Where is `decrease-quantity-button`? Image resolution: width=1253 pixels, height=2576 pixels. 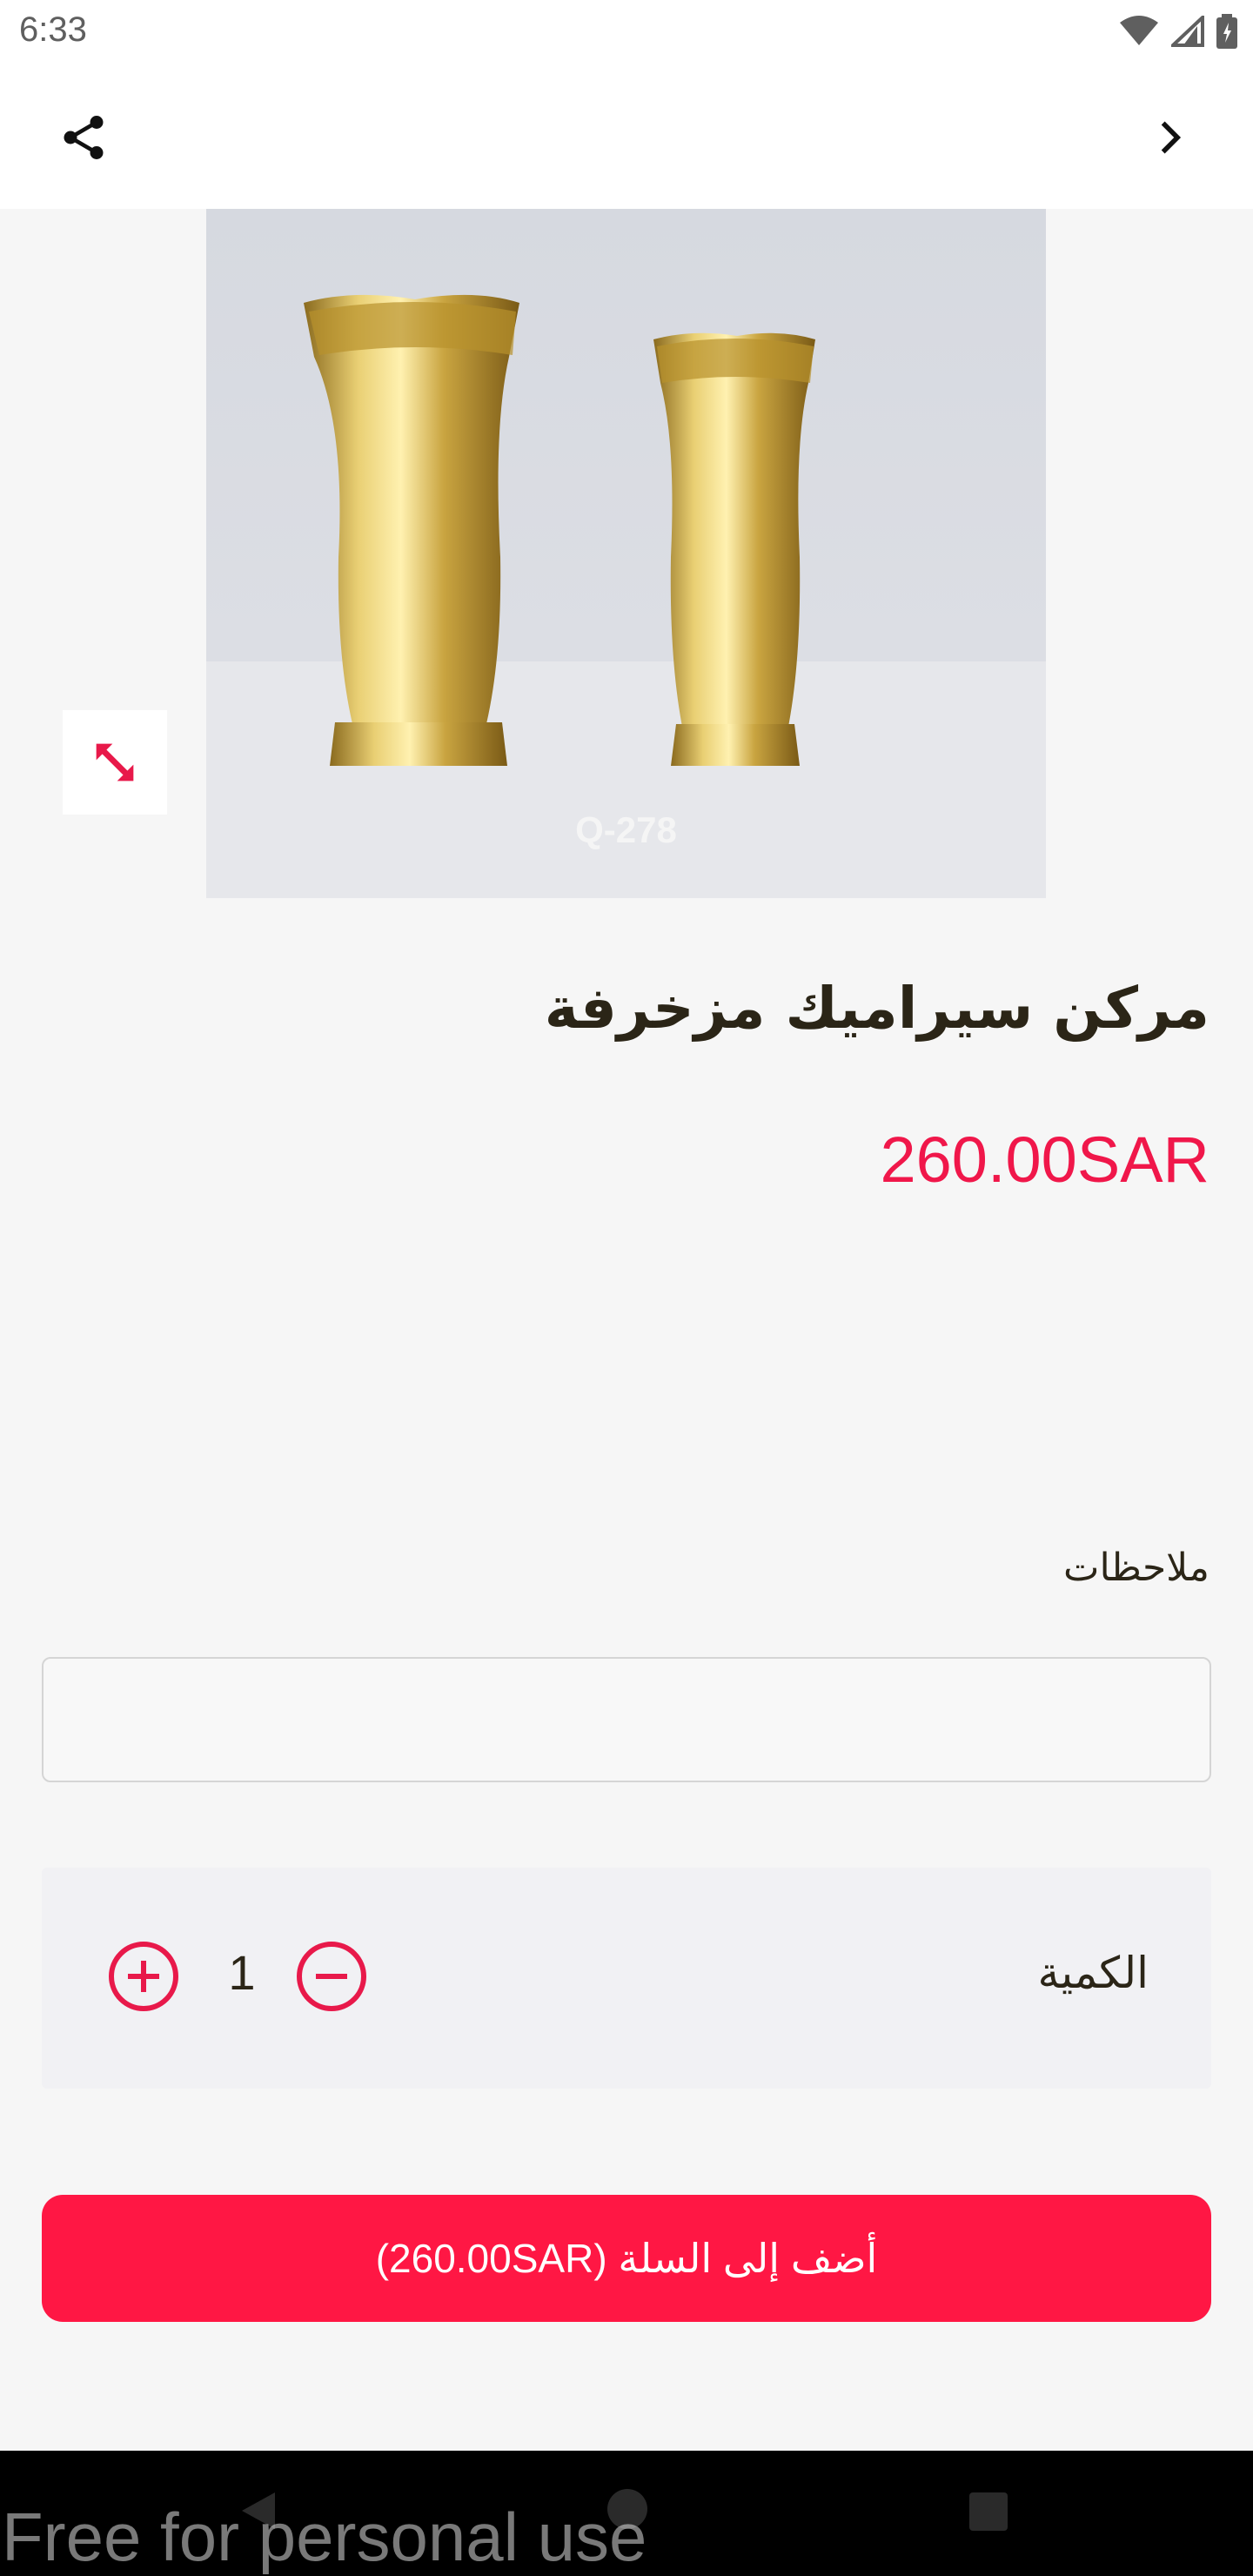 decrease-quantity-button is located at coordinates (331, 1976).